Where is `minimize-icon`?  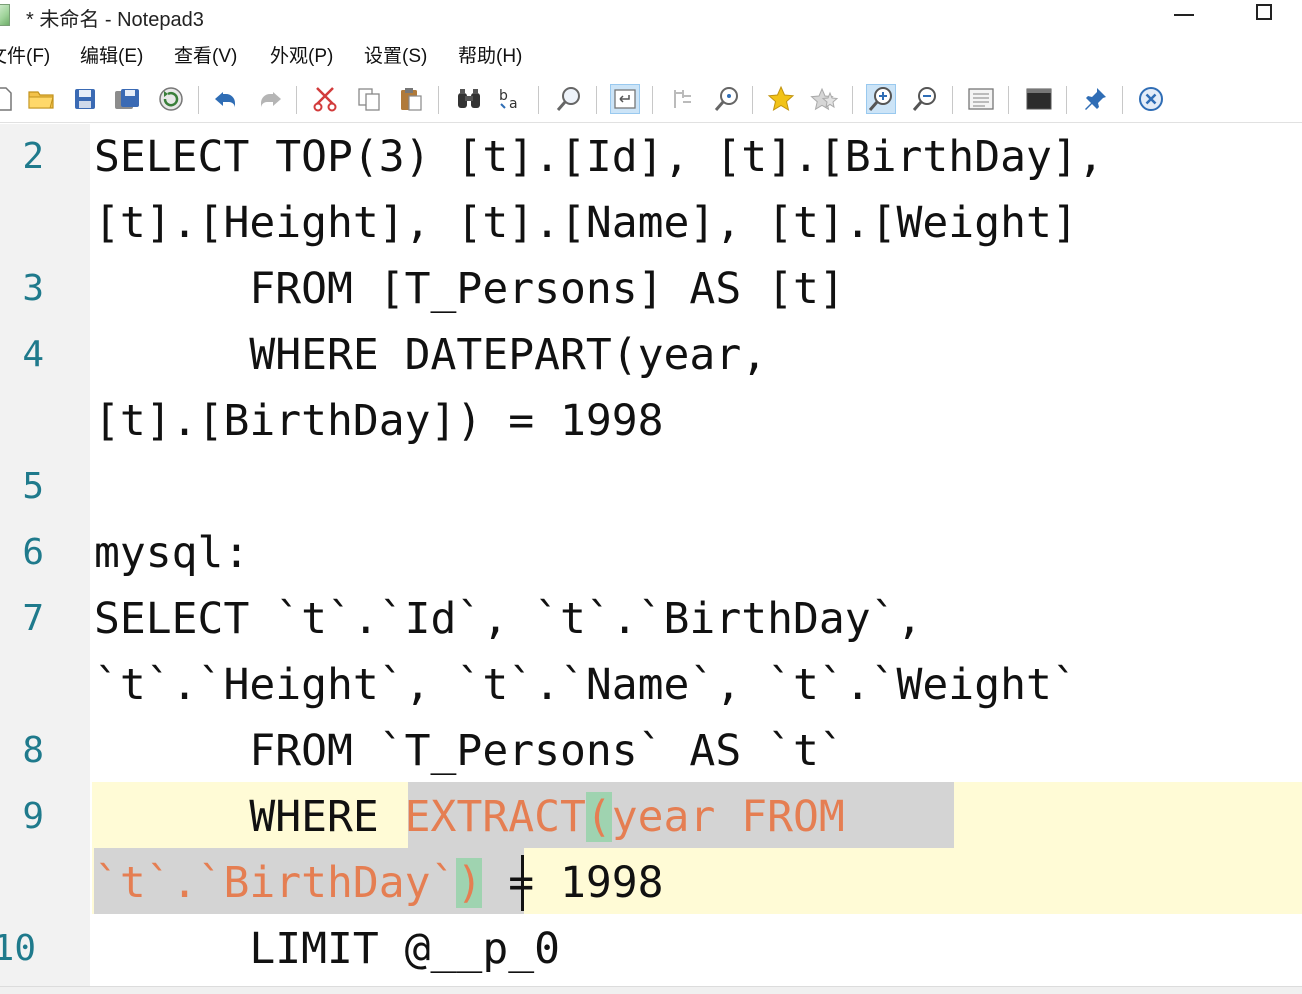 minimize-icon is located at coordinates (1184, 15).